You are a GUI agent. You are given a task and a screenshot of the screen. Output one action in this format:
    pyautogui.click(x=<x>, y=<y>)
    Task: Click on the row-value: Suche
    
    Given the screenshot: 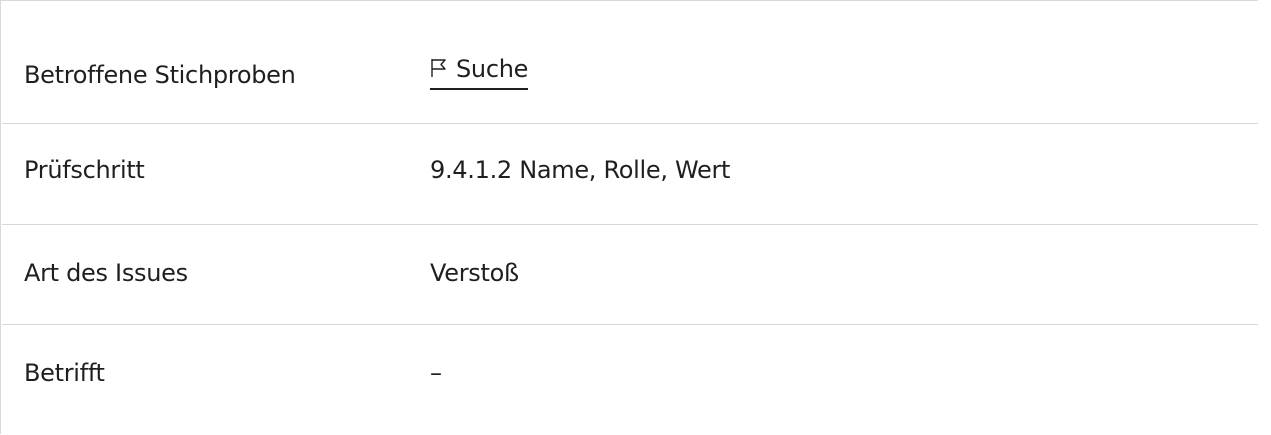 What is the action you would take?
    pyautogui.click(x=479, y=72)
    